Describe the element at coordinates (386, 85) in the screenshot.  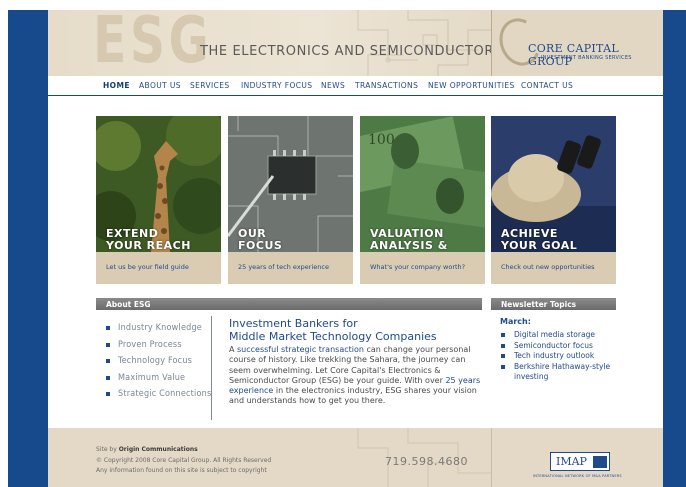
I see `nav-transactions: TRANSACTIONS` at that location.